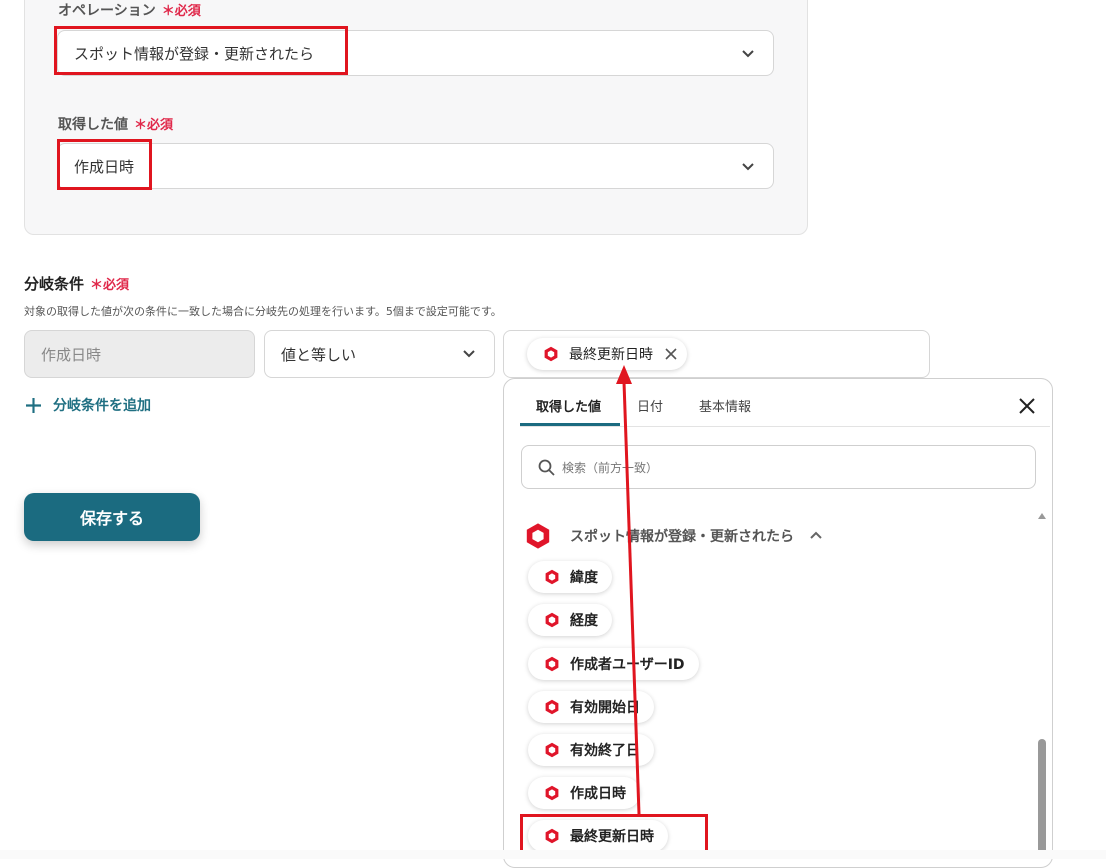  I want to click on page-bottom-strip, so click(553, 854).